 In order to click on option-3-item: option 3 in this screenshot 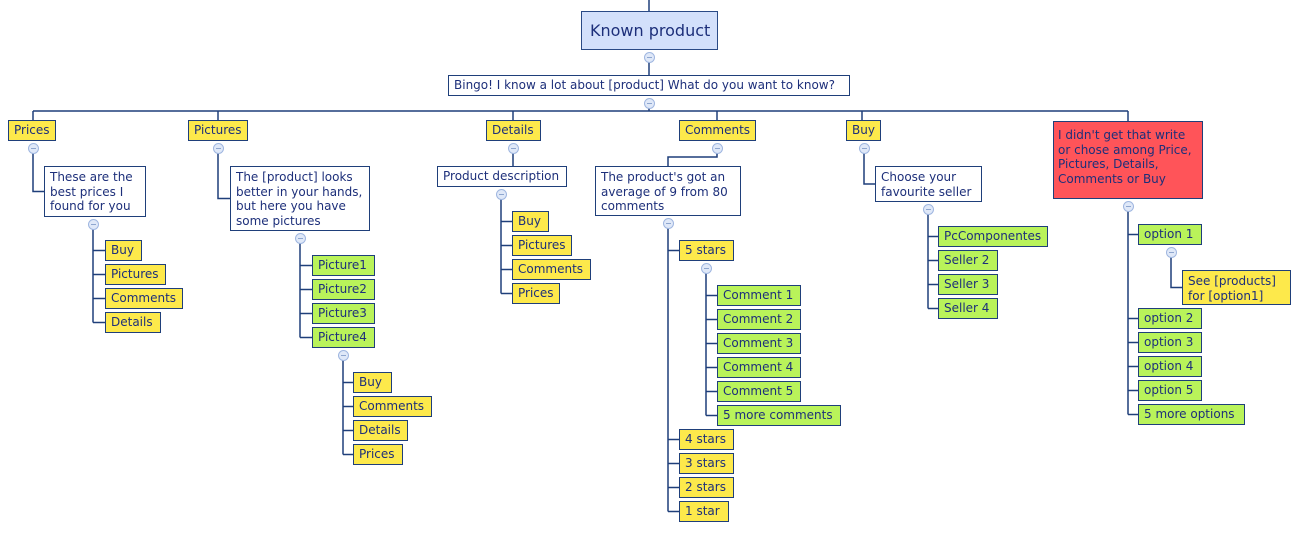, I will do `click(1170, 342)`.